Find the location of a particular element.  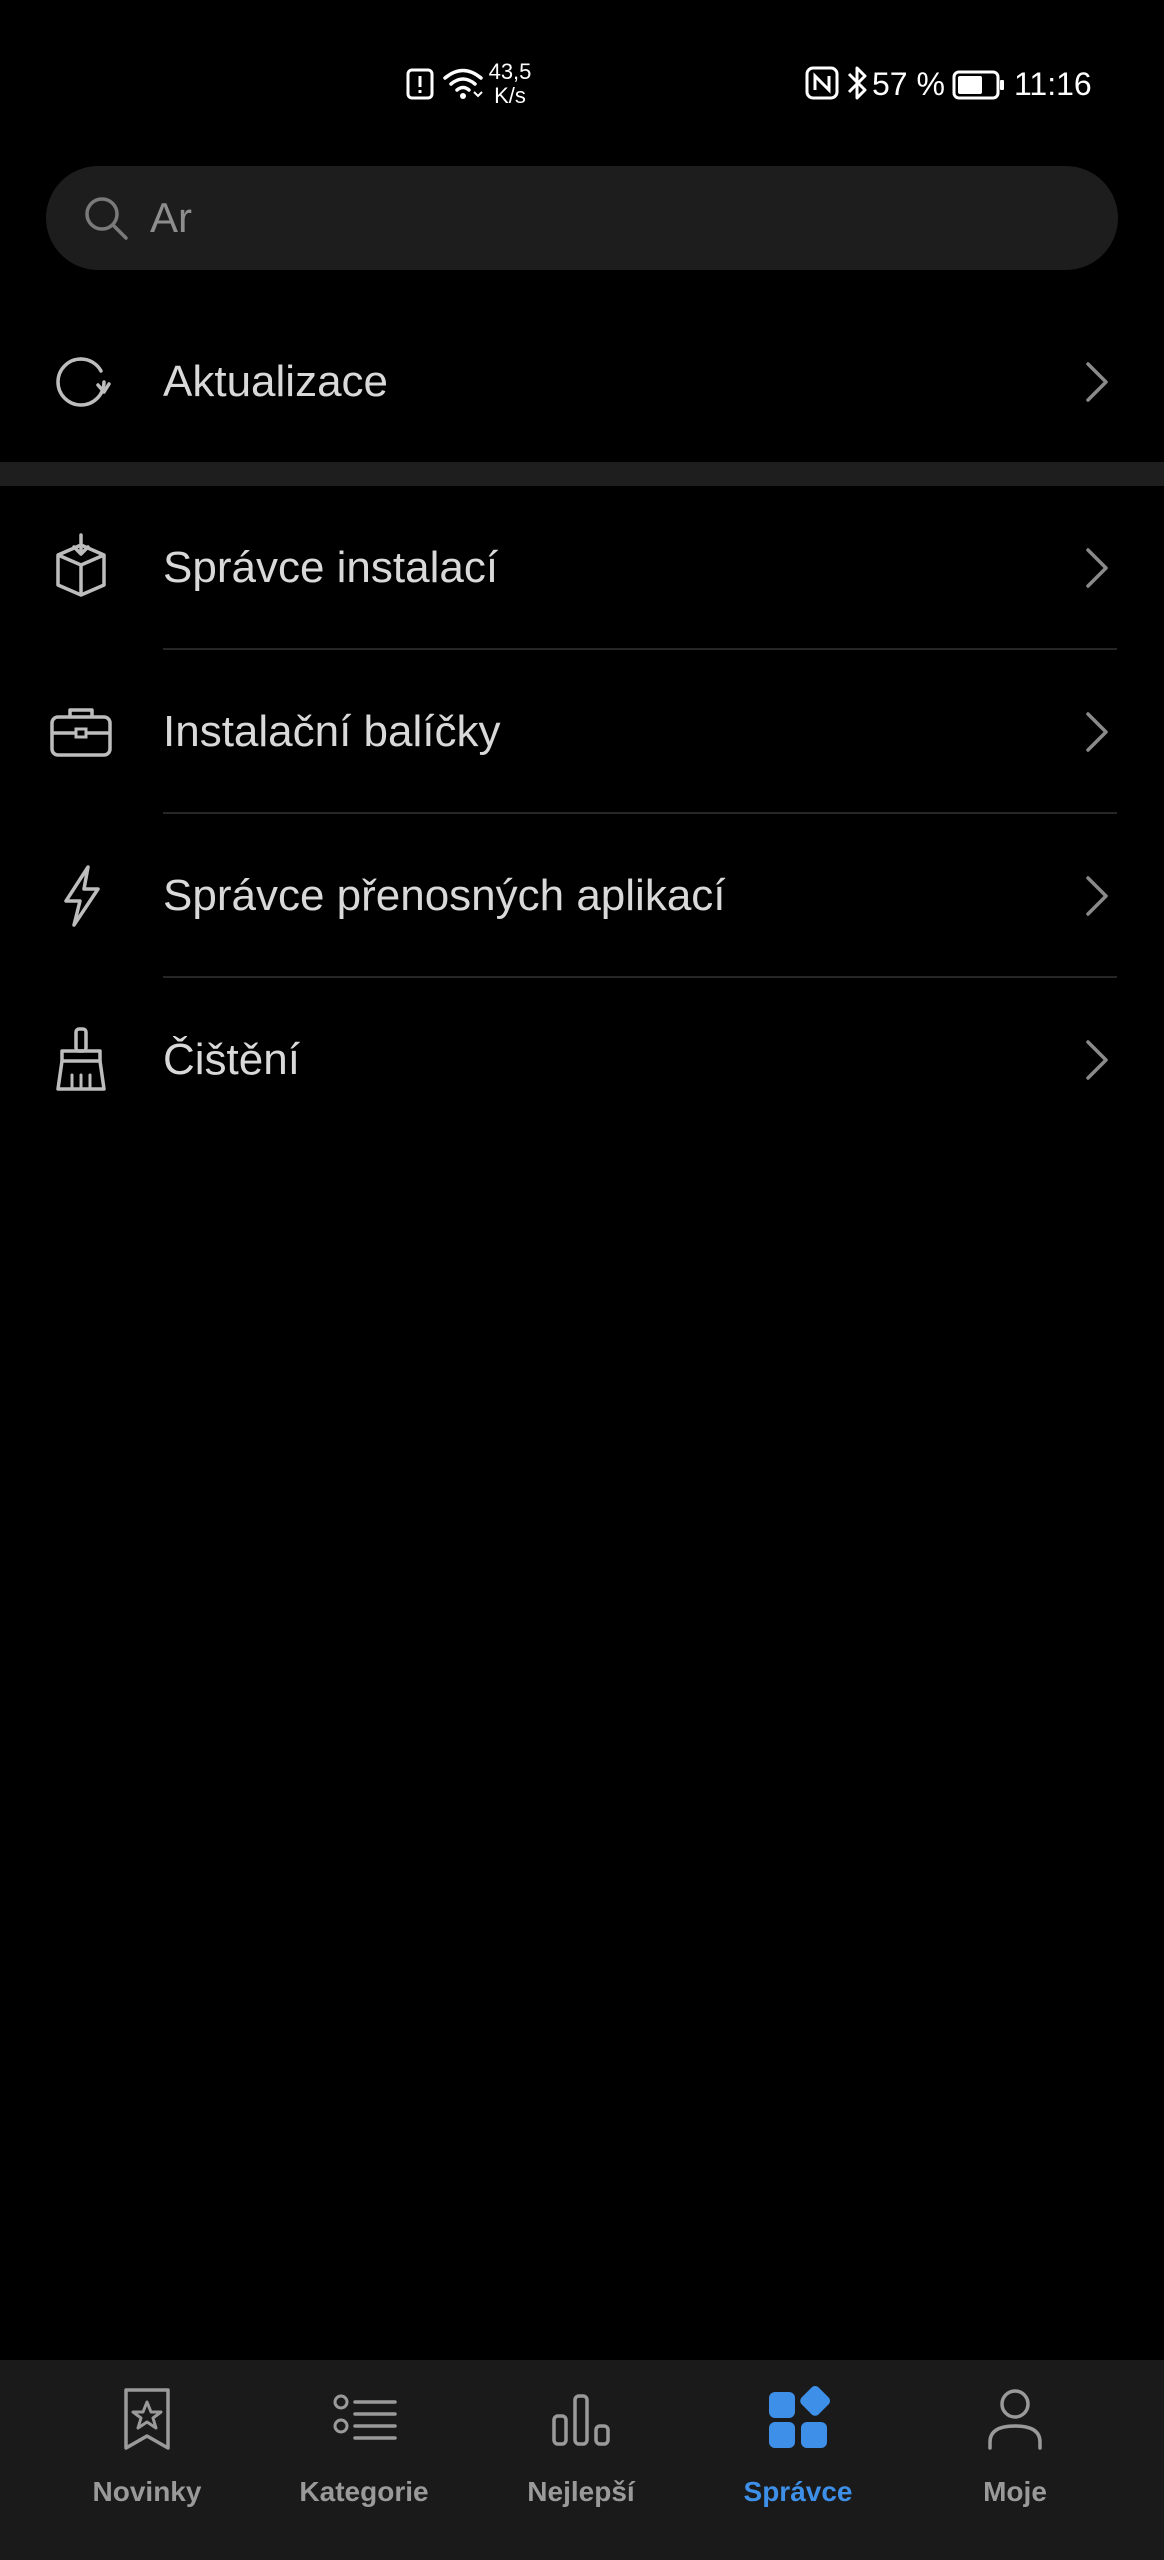

list-item-label: Instalační balíčky is located at coordinates (332, 731).